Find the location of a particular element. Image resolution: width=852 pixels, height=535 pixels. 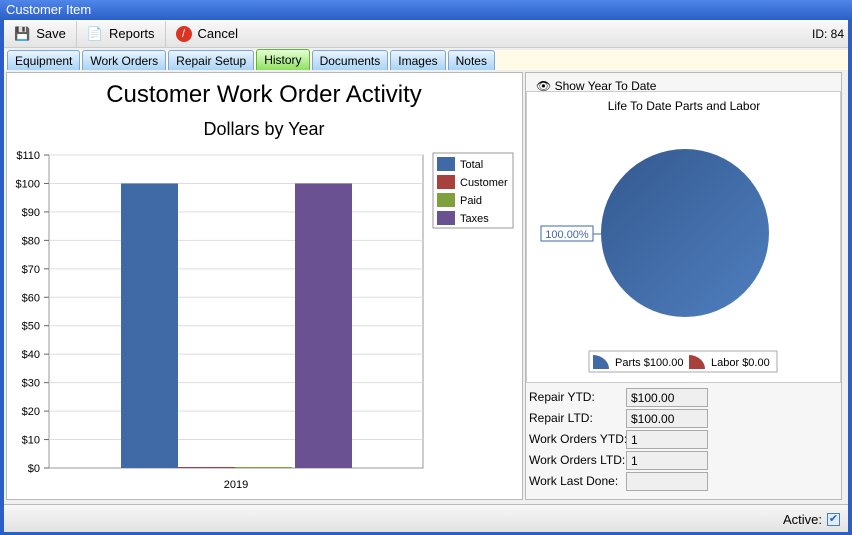

legend-swatch-total is located at coordinates (446, 164).